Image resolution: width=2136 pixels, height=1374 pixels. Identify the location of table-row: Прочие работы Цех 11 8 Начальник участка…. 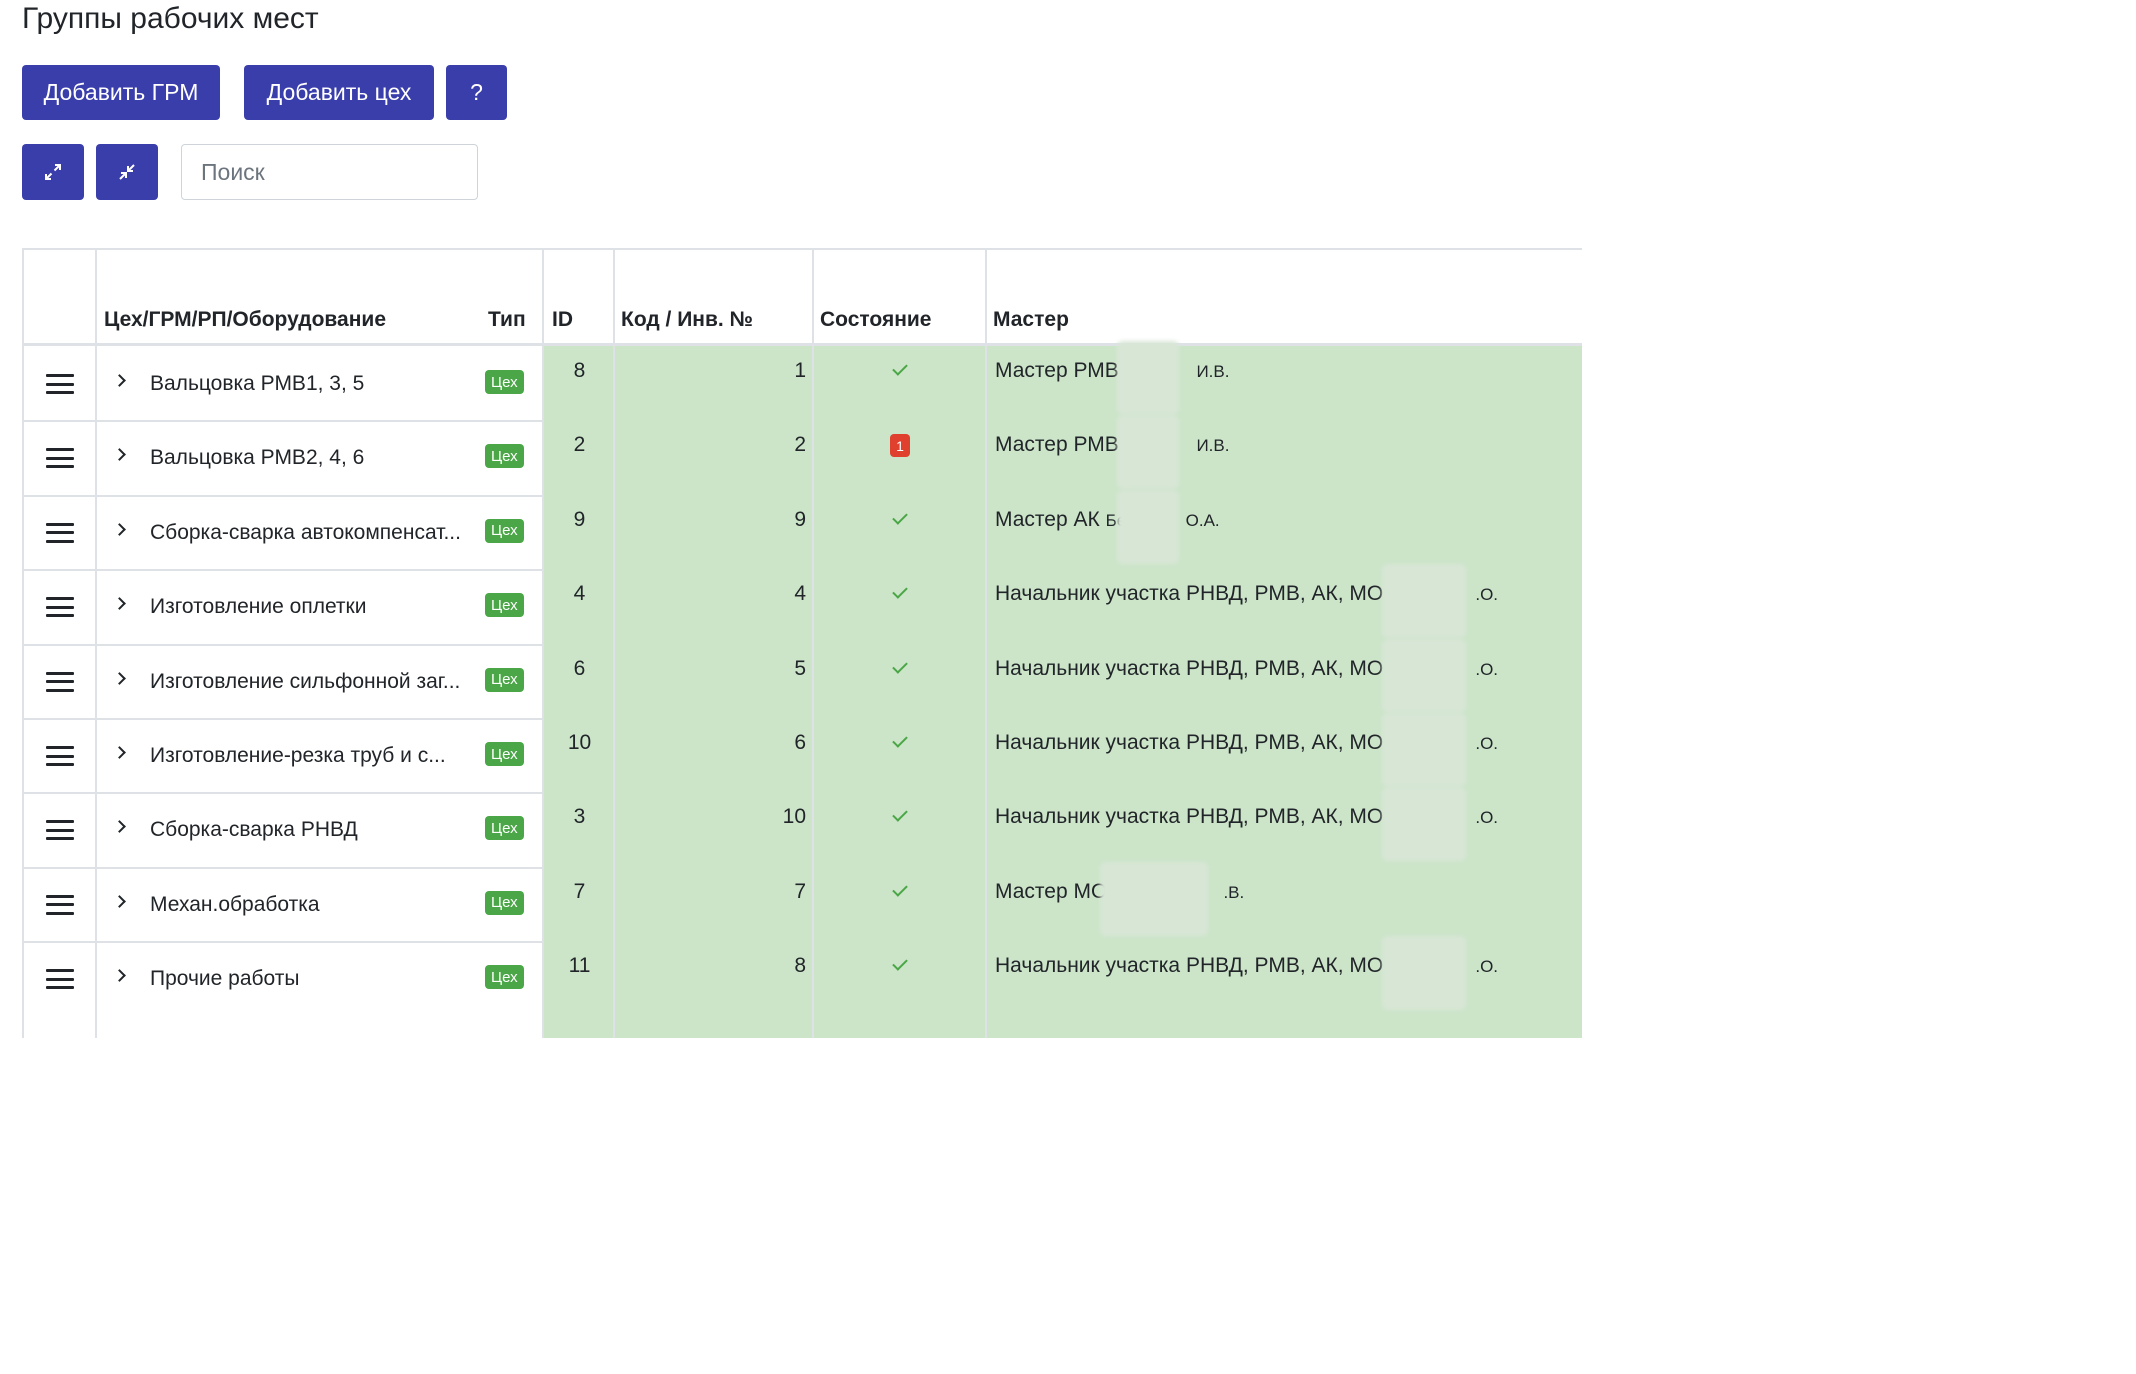
(803, 975).